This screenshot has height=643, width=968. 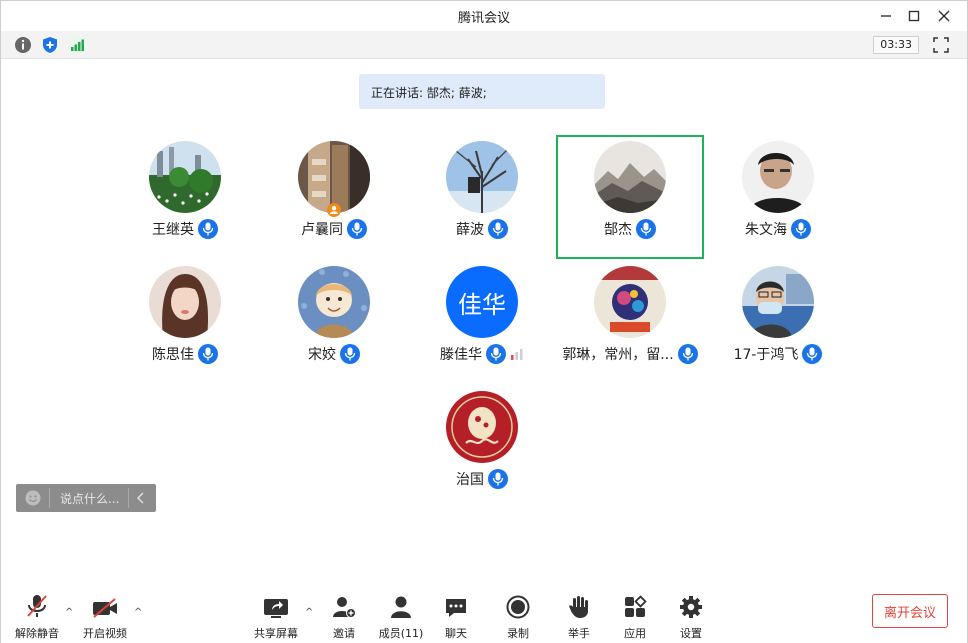 I want to click on network-button, so click(x=77, y=45).